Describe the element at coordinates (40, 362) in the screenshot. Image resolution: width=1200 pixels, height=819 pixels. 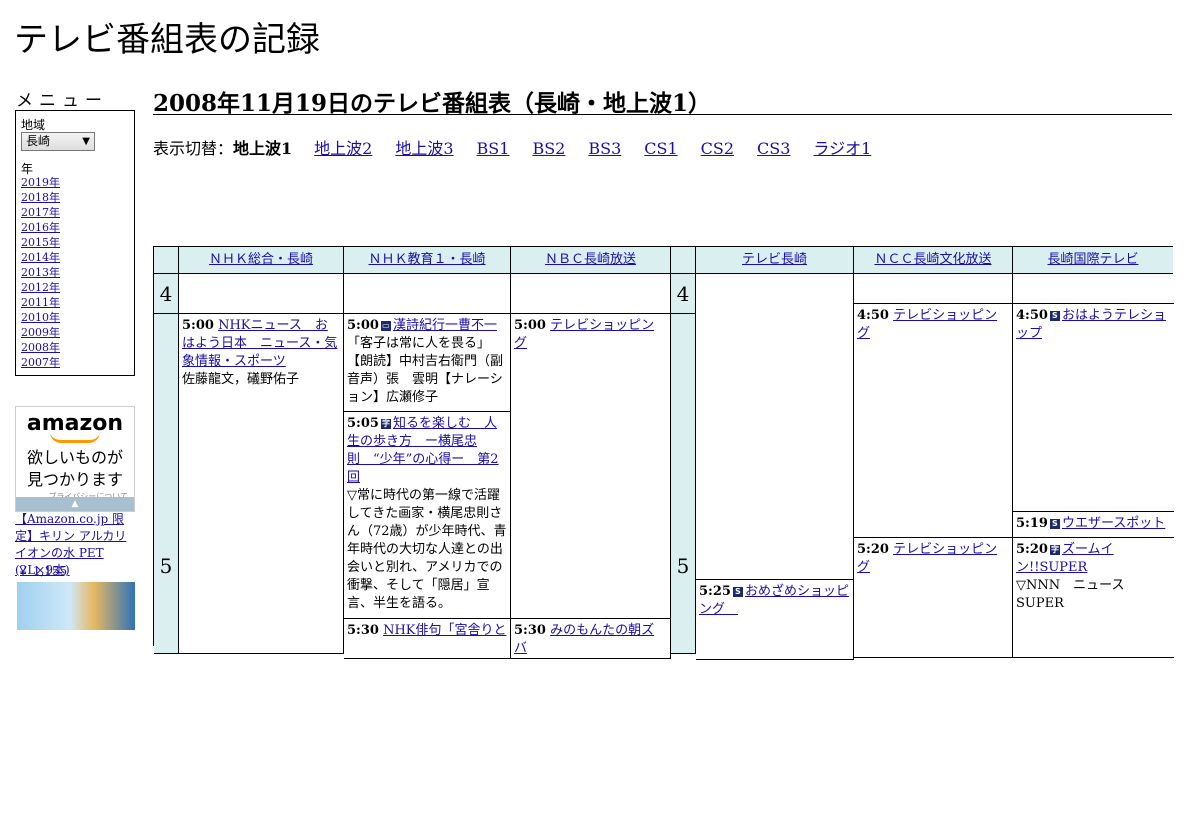
I see `year-link: 2007年` at that location.